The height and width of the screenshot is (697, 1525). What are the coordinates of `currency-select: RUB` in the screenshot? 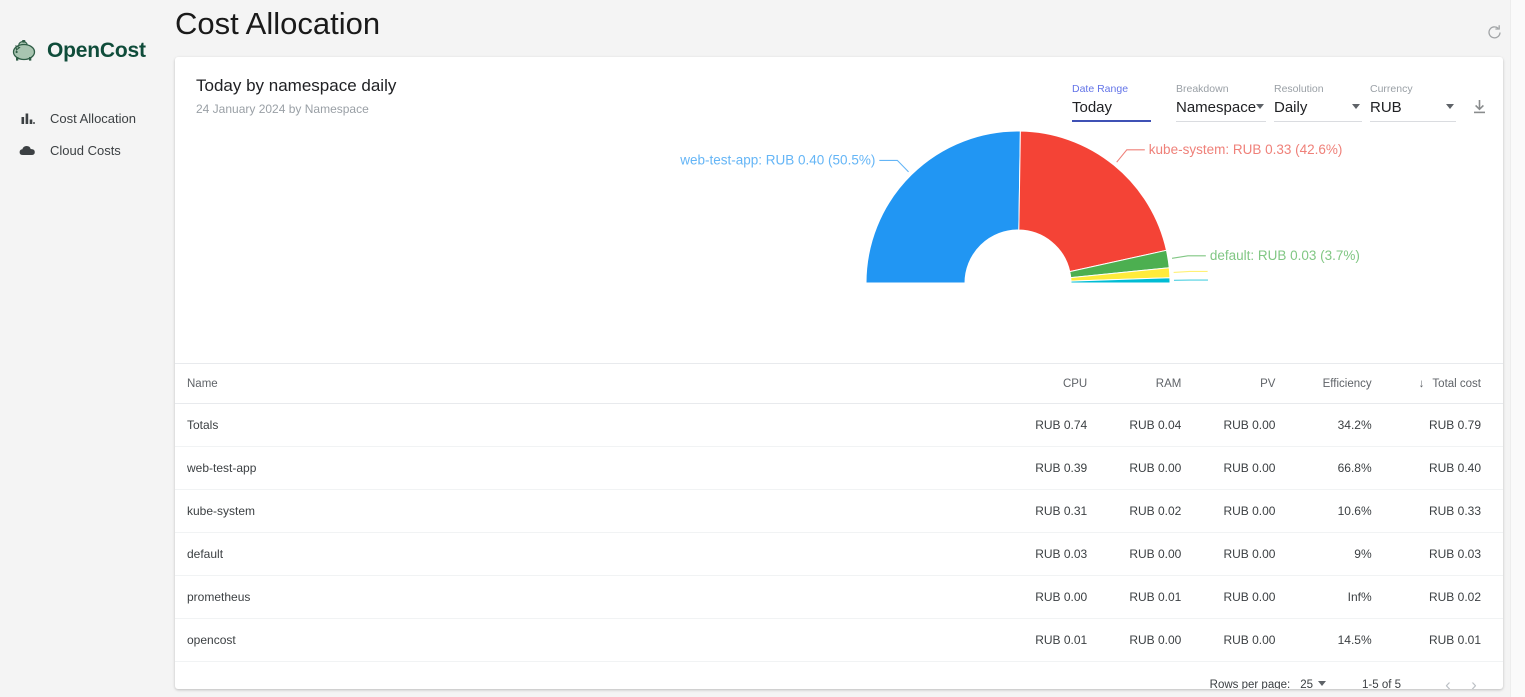 It's located at (1413, 110).